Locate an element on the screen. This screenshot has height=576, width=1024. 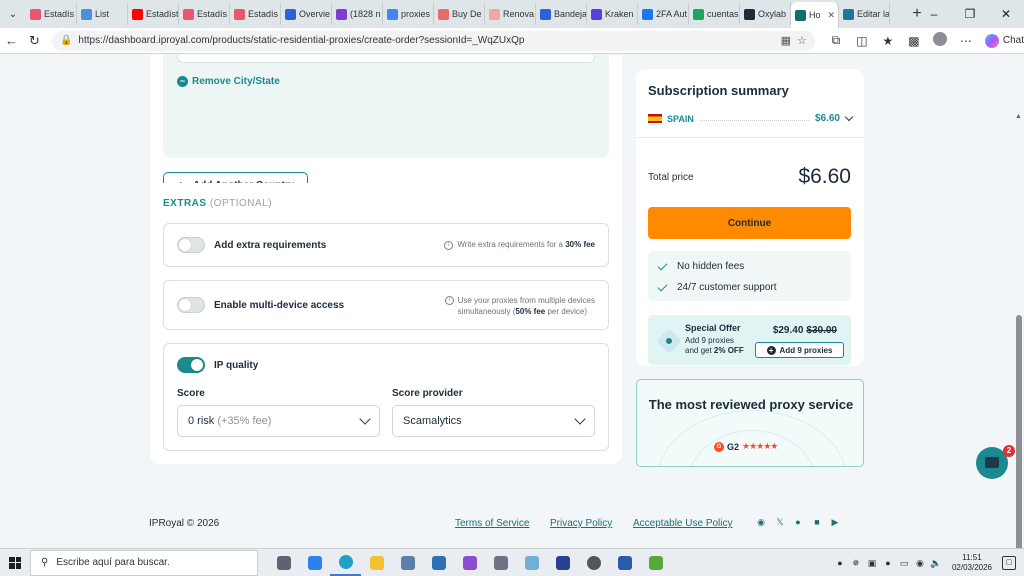
notifications-icon: ▢ is located at coordinates (1009, 563).